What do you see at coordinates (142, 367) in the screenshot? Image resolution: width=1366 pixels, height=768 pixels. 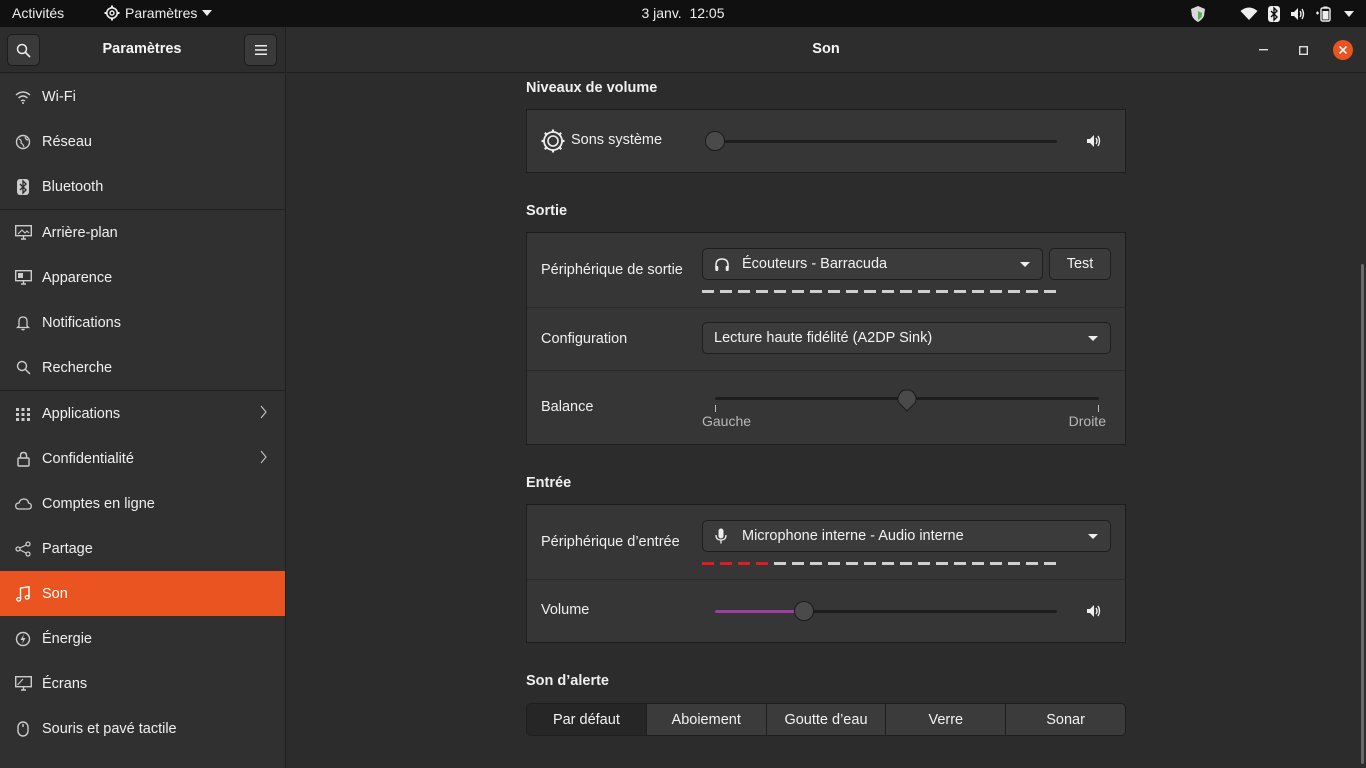 I see `sidebar-item-recherche: Recherche` at bounding box center [142, 367].